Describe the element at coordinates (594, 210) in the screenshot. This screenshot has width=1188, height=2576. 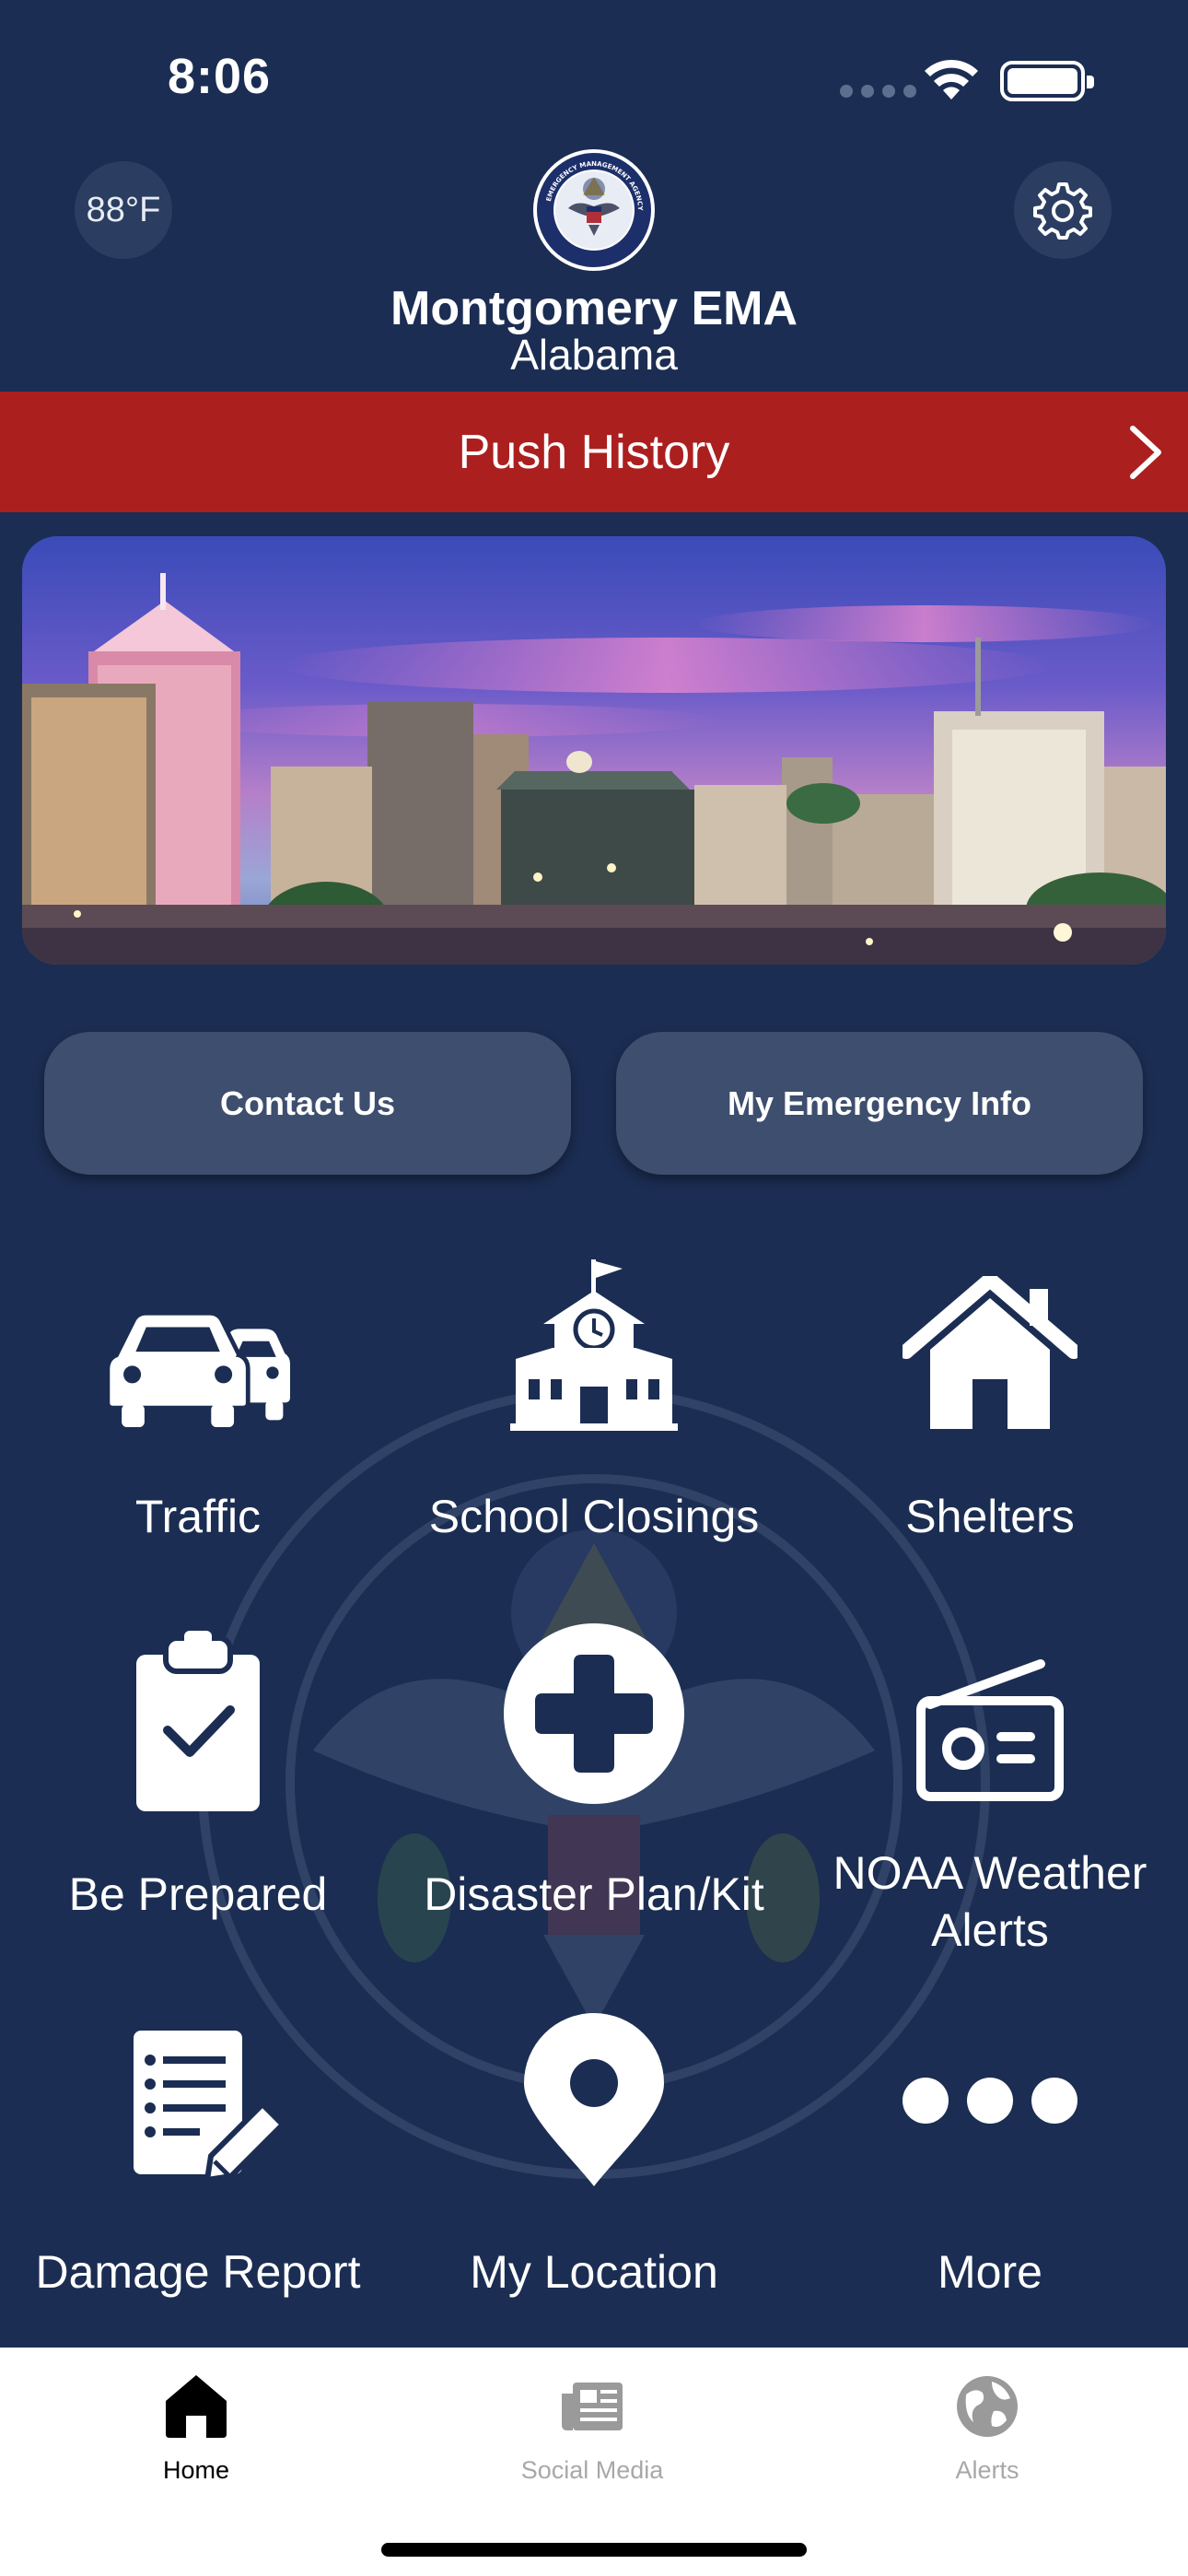
I see `ema-seal-logo: EMERGENCY MANAGEMENT AGENCY` at that location.